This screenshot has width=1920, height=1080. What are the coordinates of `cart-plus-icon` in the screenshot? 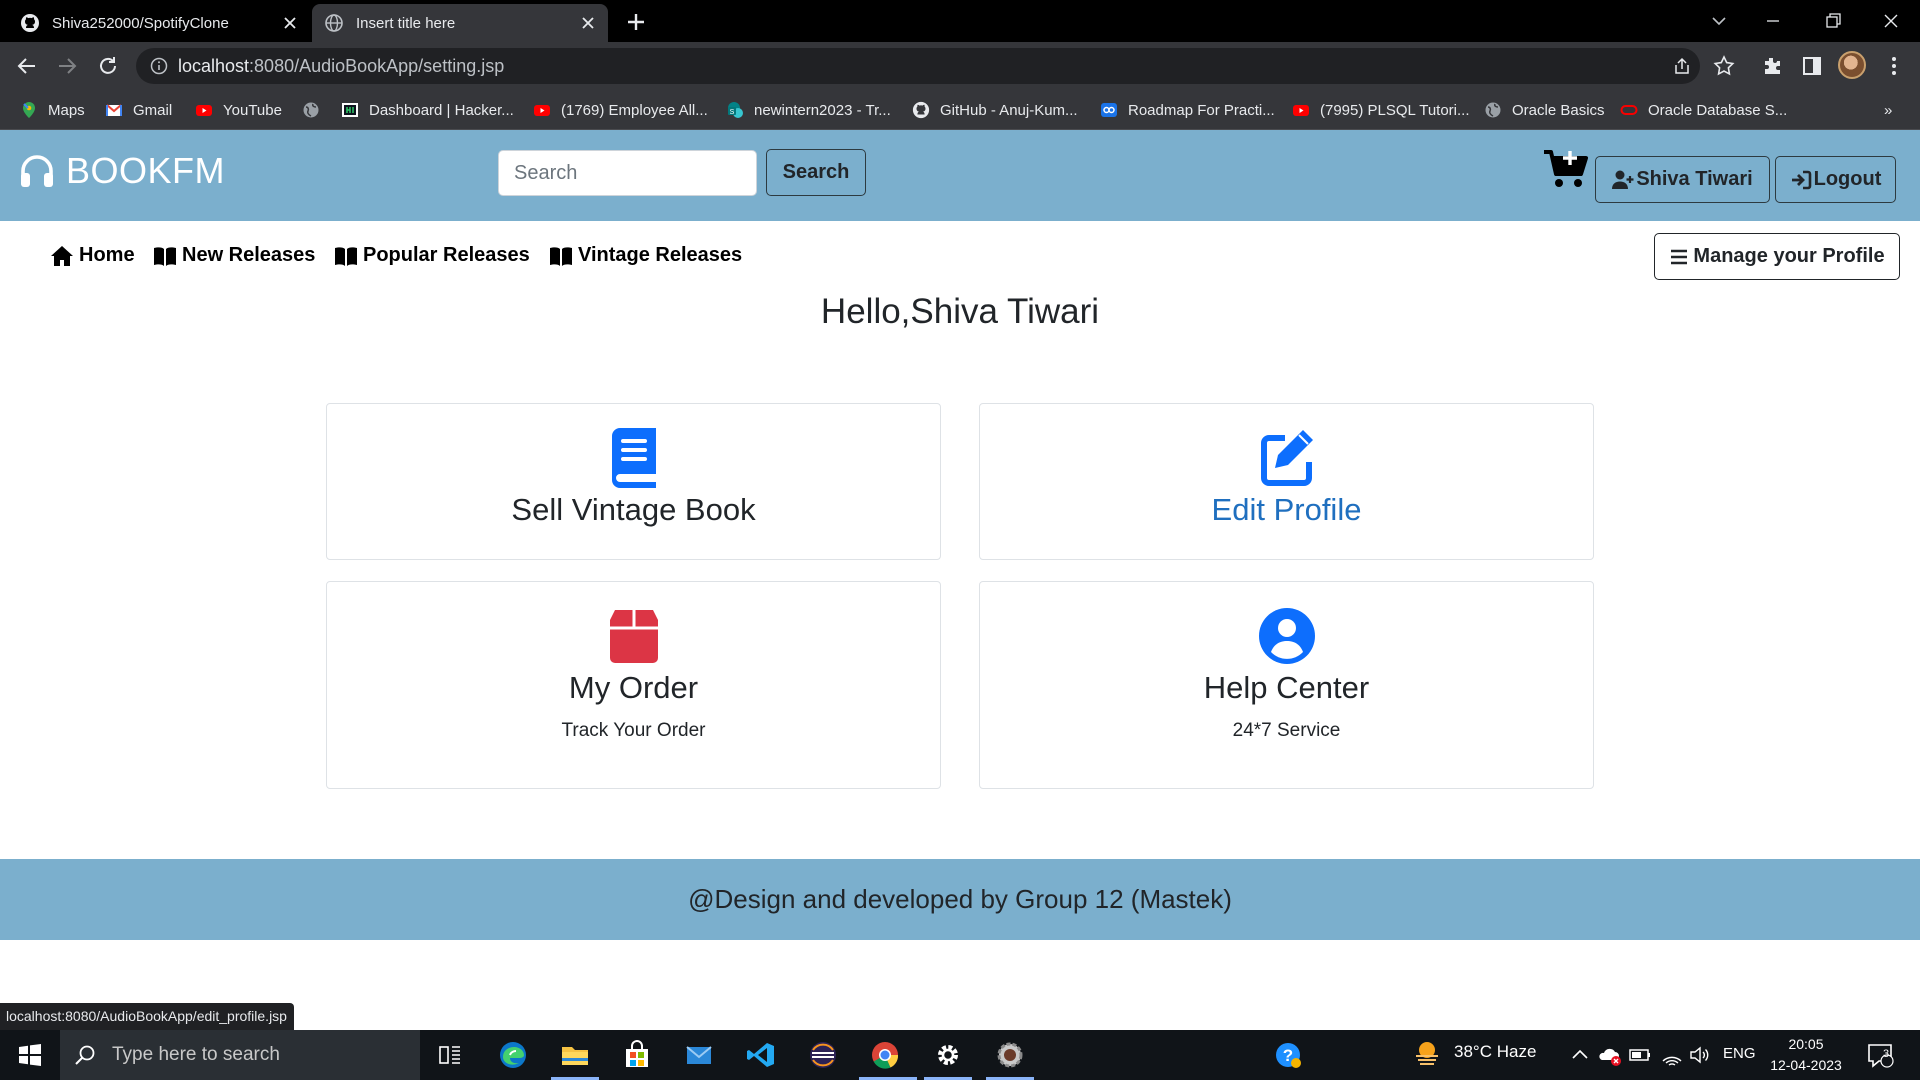 It's located at (1566, 169).